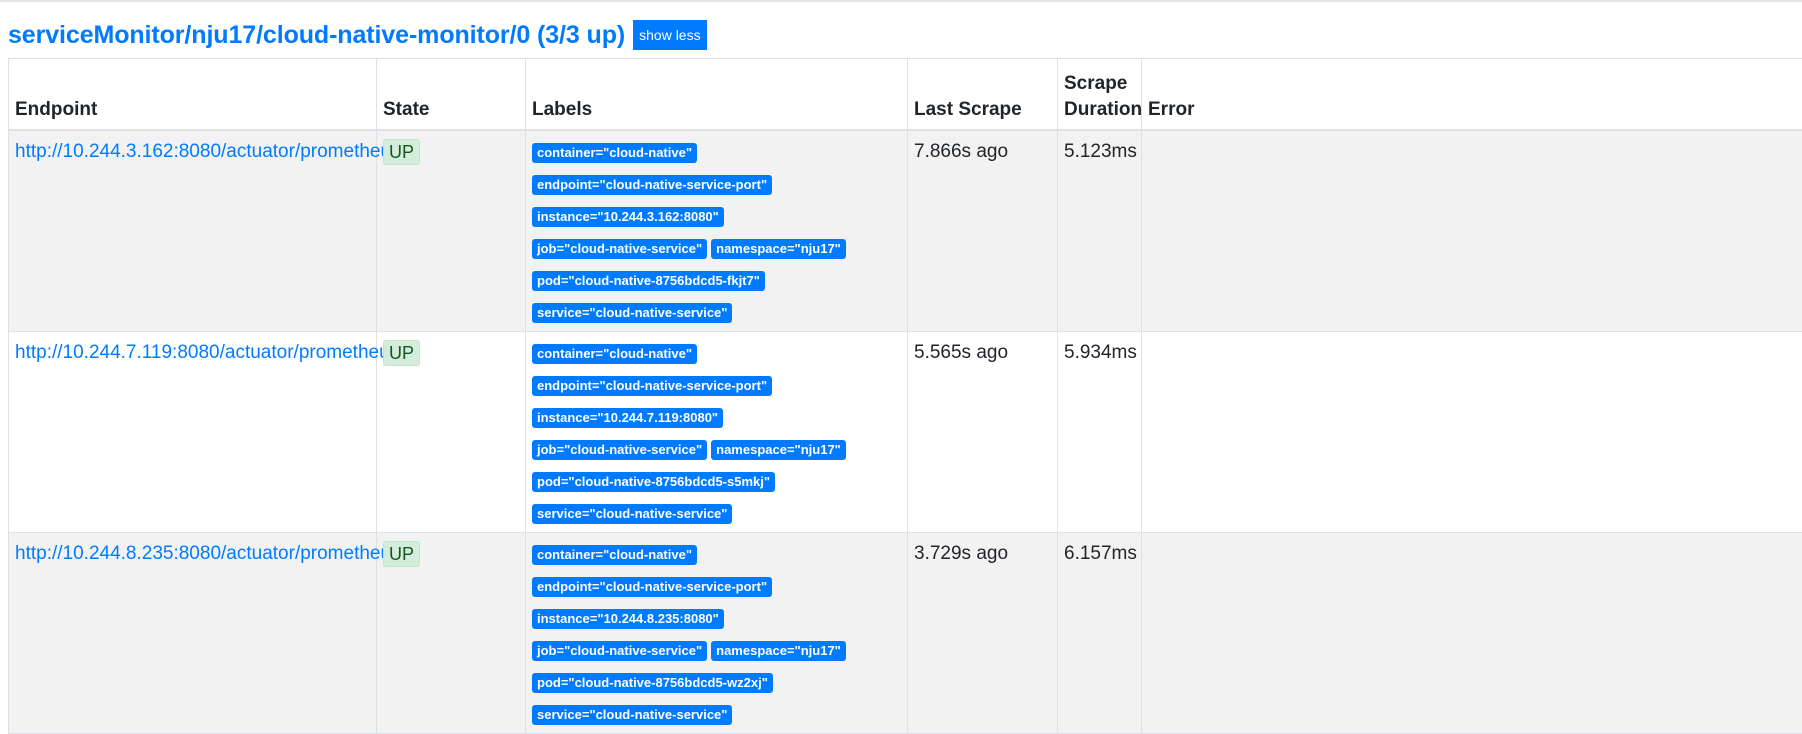 This screenshot has width=1802, height=734. Describe the element at coordinates (983, 95) in the screenshot. I see `column-header-last-scrape: Last Scrape` at that location.